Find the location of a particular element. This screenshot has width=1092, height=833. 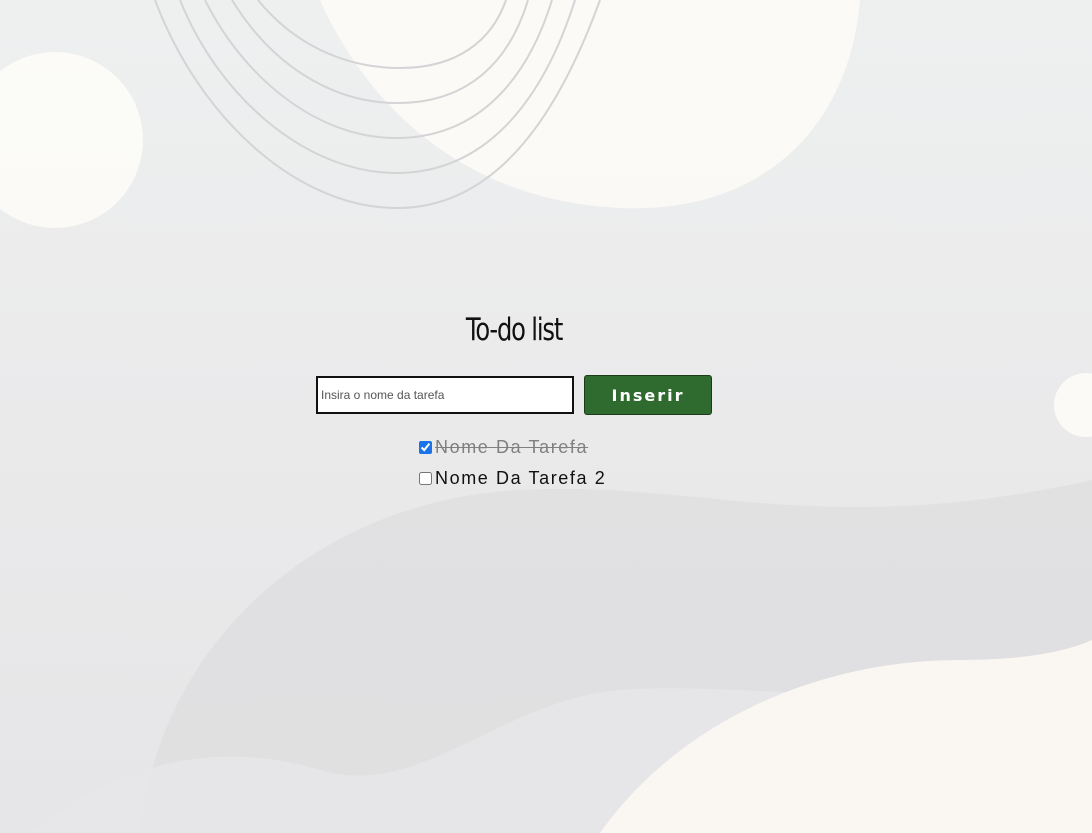

page-title: To-do list is located at coordinates (514, 330).